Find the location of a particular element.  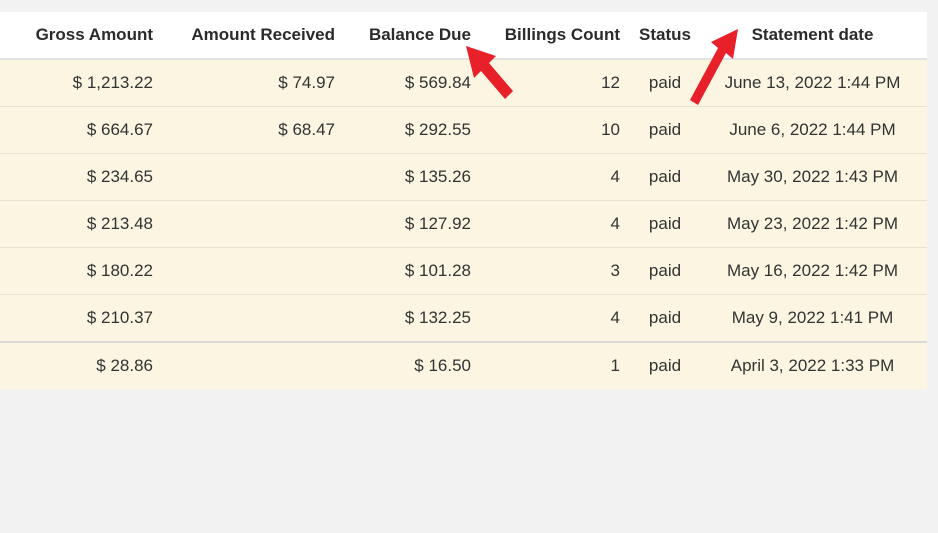

cell-gross-amount: $ 180.22 is located at coordinates (81, 271).